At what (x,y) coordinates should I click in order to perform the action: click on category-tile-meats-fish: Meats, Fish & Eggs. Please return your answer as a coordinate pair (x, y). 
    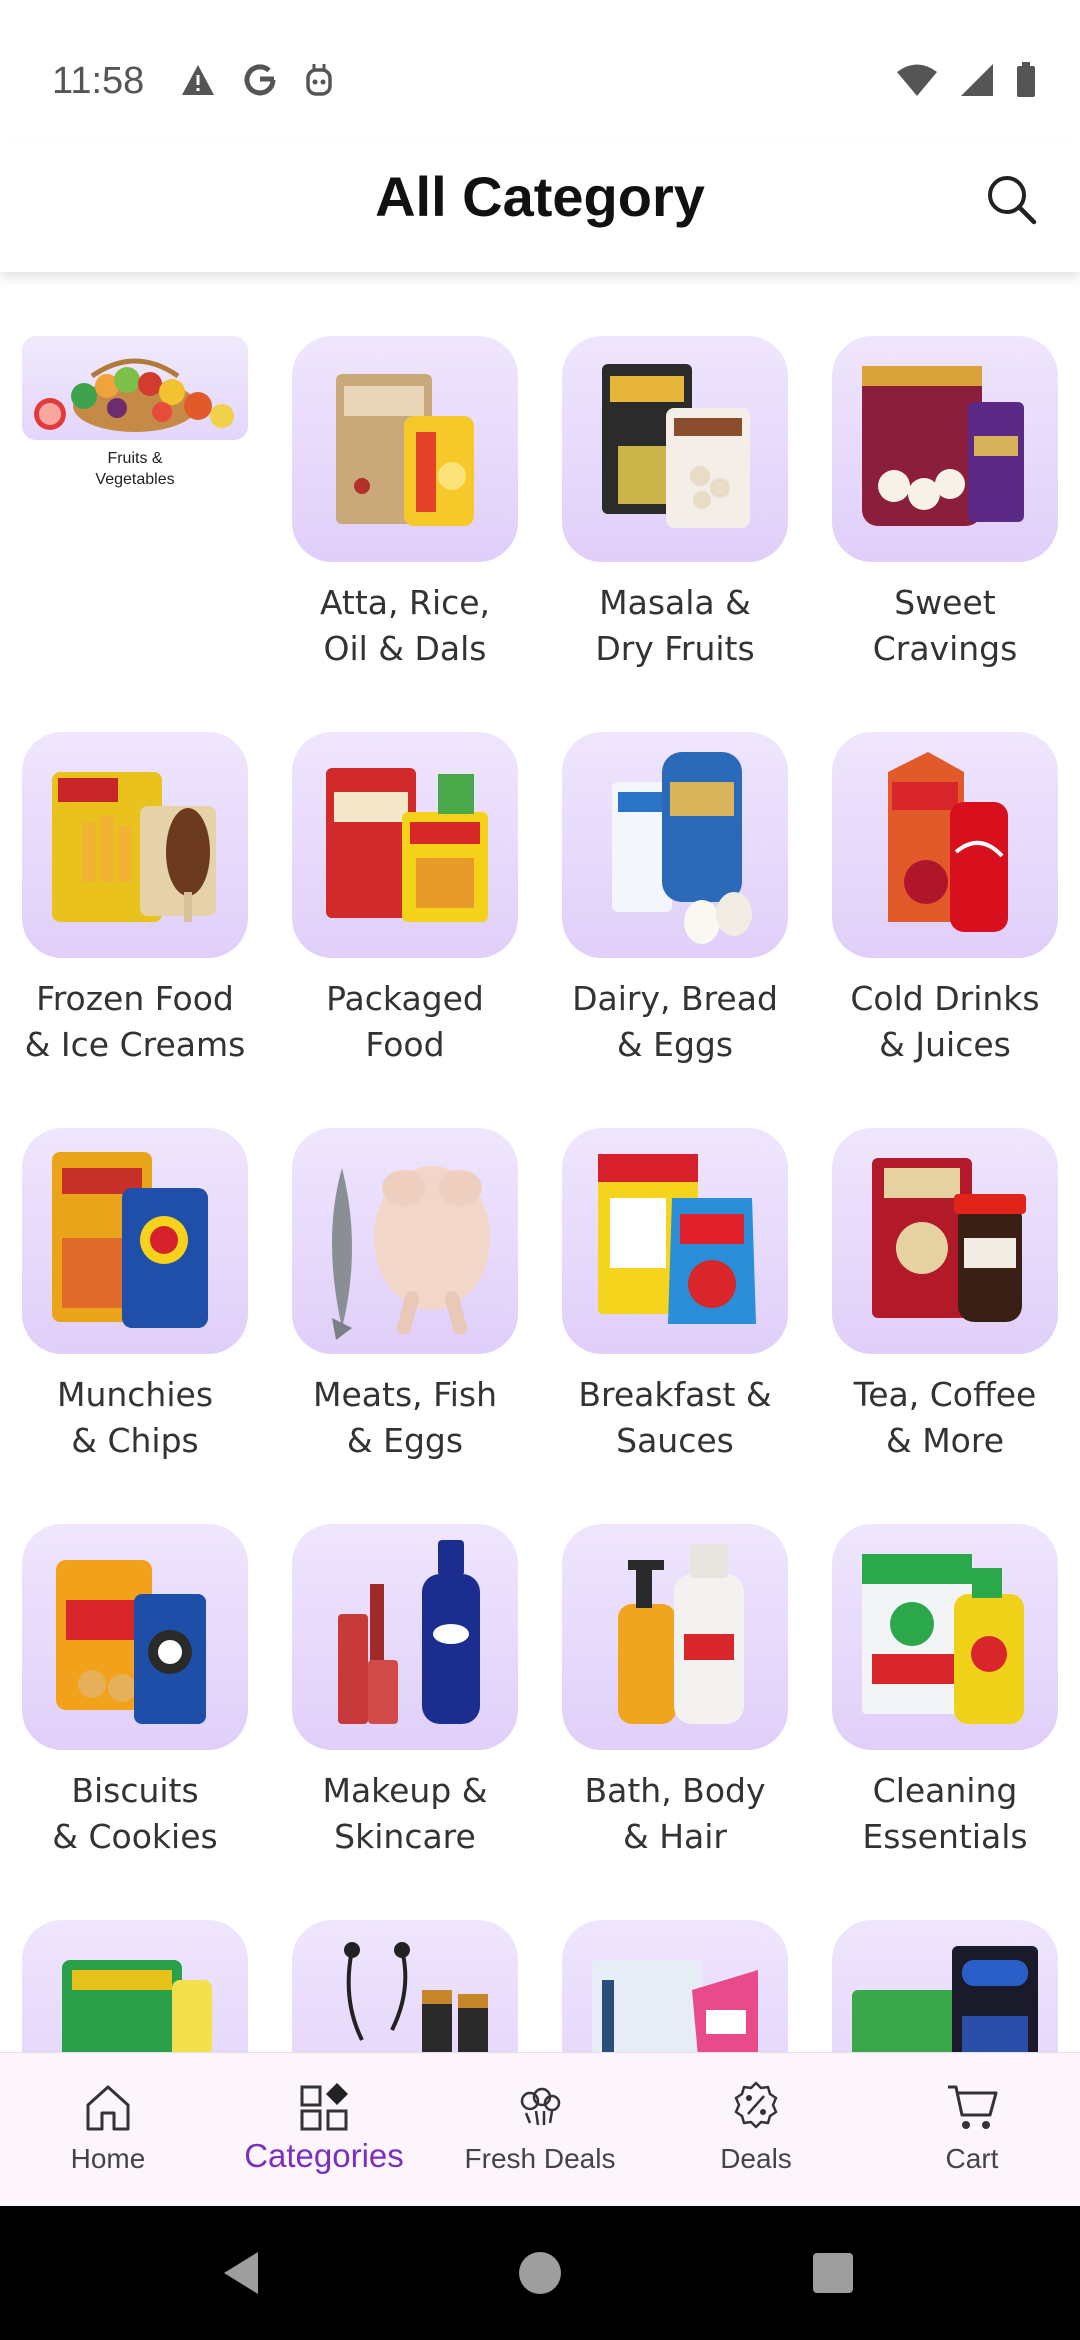
    Looking at the image, I should click on (405, 1296).